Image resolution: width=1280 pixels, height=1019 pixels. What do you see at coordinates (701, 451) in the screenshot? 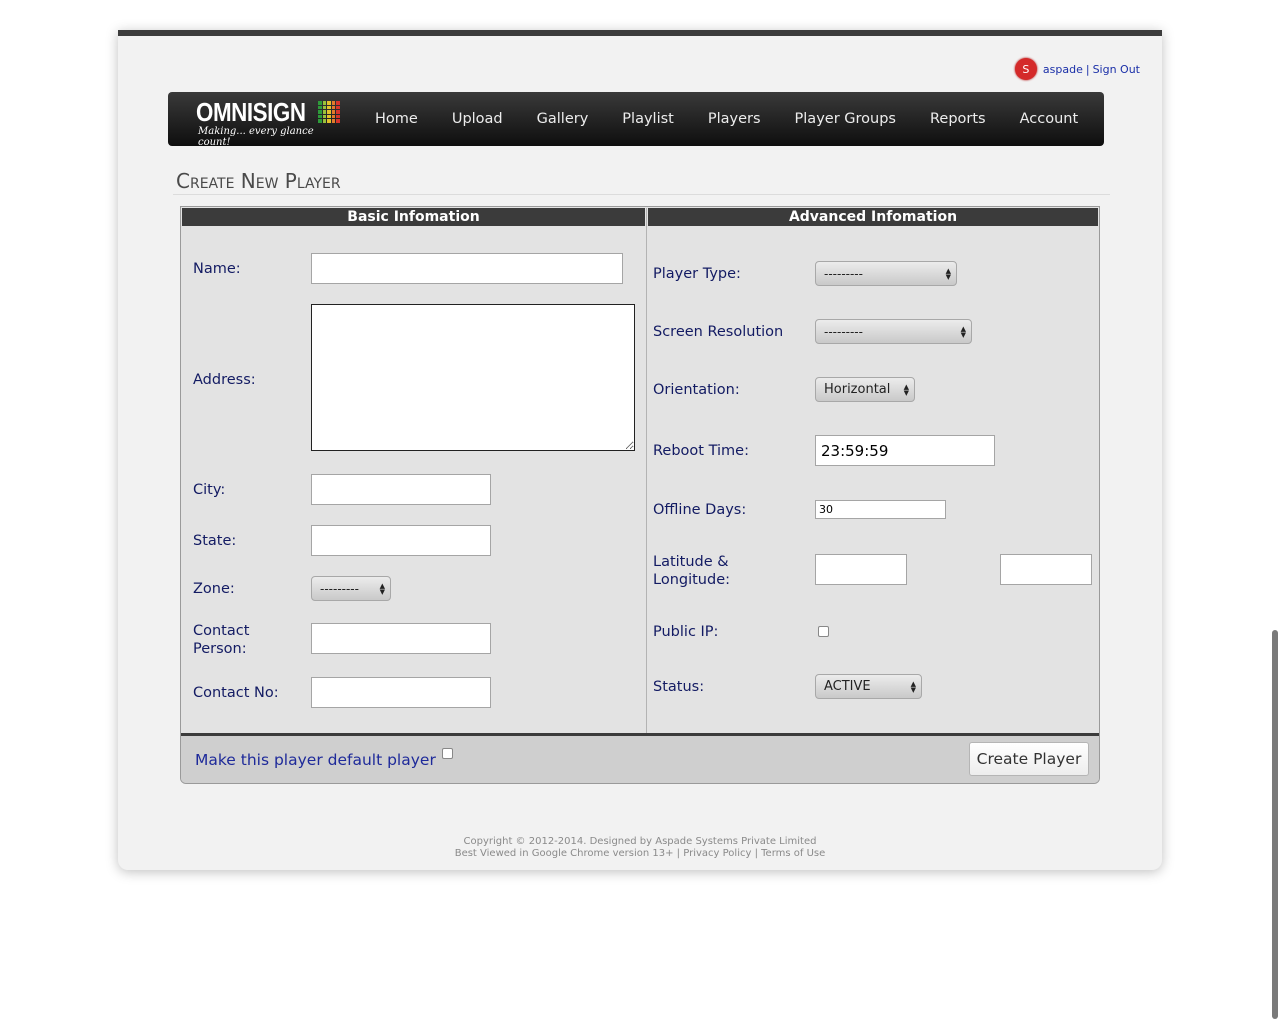
I see `reboot-time-label: Reboot Time:` at bounding box center [701, 451].